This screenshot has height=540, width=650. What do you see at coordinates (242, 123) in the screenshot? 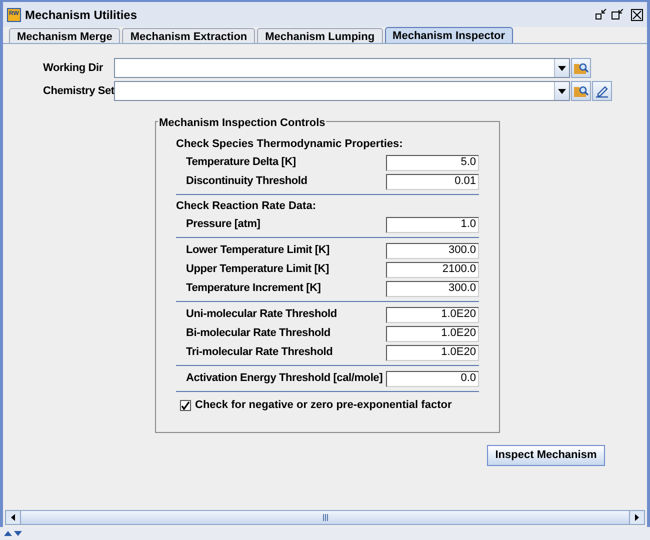
I see `group-title: Mechanism Inspection Controls` at bounding box center [242, 123].